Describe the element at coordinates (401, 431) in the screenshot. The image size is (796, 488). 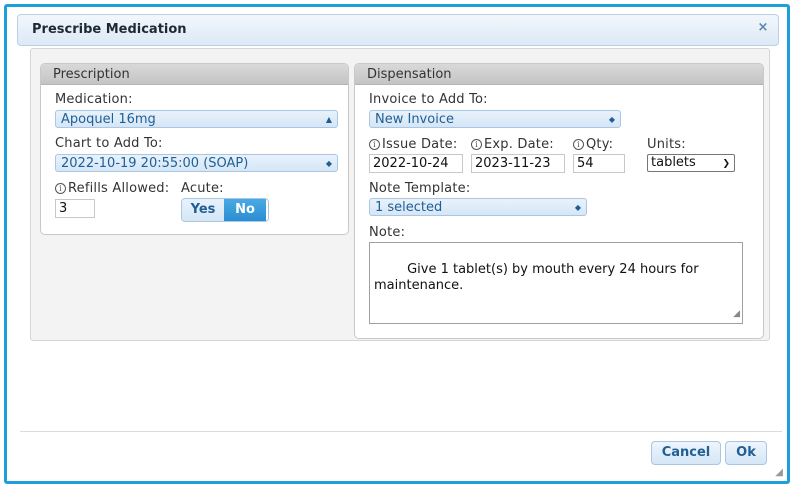
I see `footer-divider` at that location.